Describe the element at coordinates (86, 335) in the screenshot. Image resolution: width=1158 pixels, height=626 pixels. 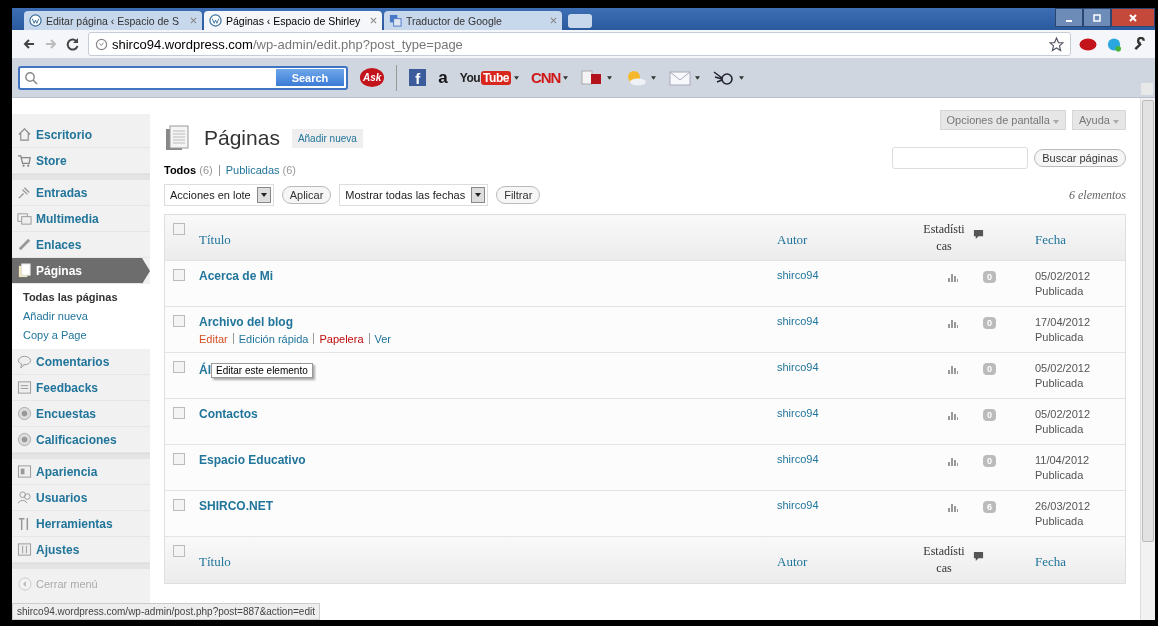
I see `submenu-item: Copy a Page` at that location.